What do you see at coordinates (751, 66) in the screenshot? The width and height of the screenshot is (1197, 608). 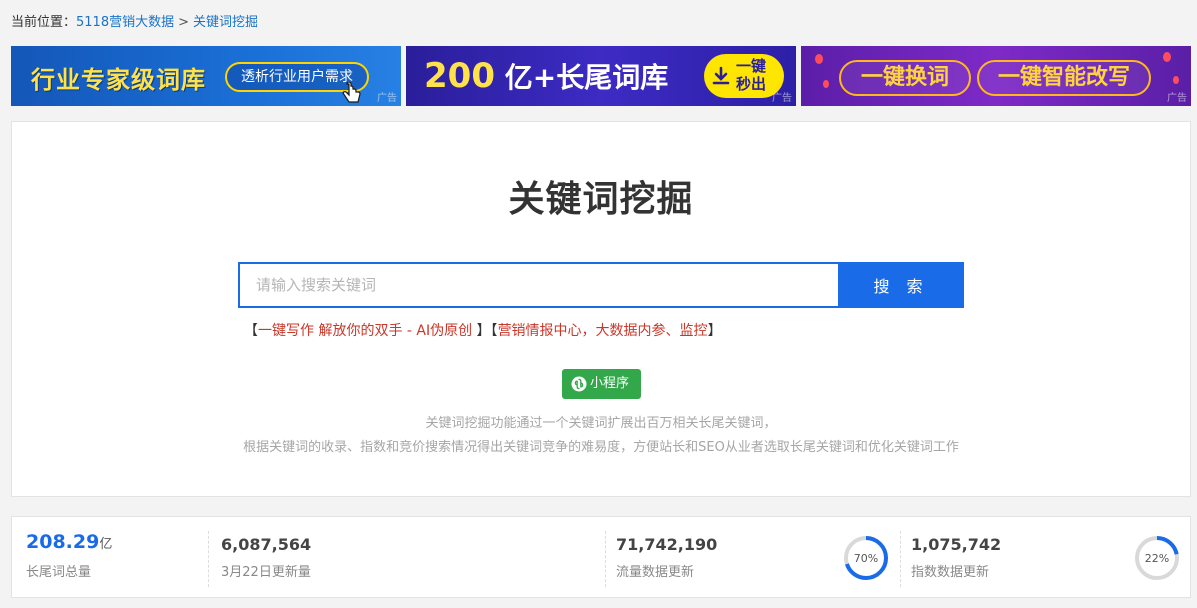 I see `ad2-button-line1: 一键` at bounding box center [751, 66].